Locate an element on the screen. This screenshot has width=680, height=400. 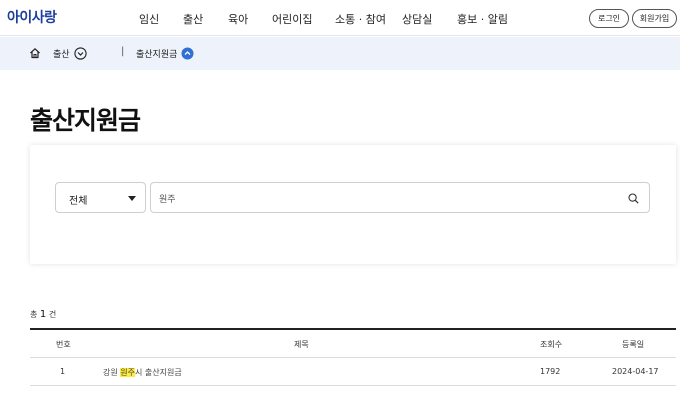
row-number: 1 is located at coordinates (63, 371).